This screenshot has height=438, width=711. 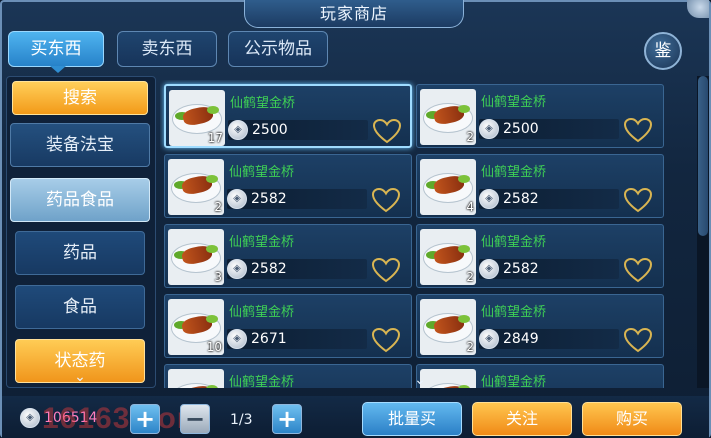 I want to click on tab-pointer-icon, so click(x=58, y=69).